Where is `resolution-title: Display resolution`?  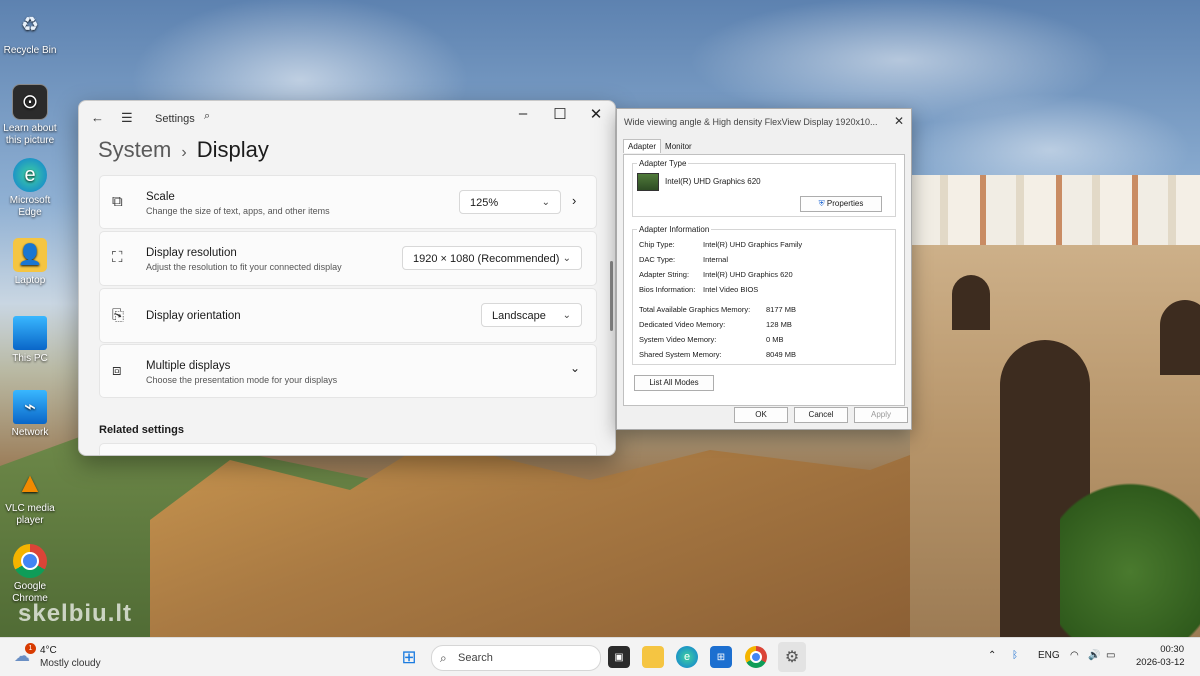
resolution-title: Display resolution is located at coordinates (191, 253).